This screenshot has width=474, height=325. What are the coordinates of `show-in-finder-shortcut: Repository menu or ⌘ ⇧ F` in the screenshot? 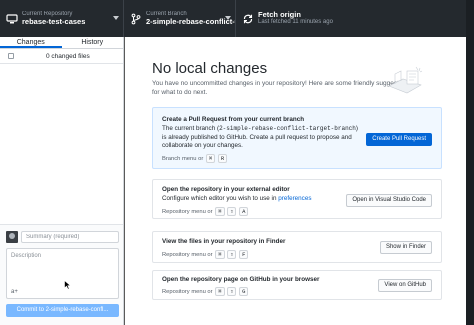 It's located at (205, 254).